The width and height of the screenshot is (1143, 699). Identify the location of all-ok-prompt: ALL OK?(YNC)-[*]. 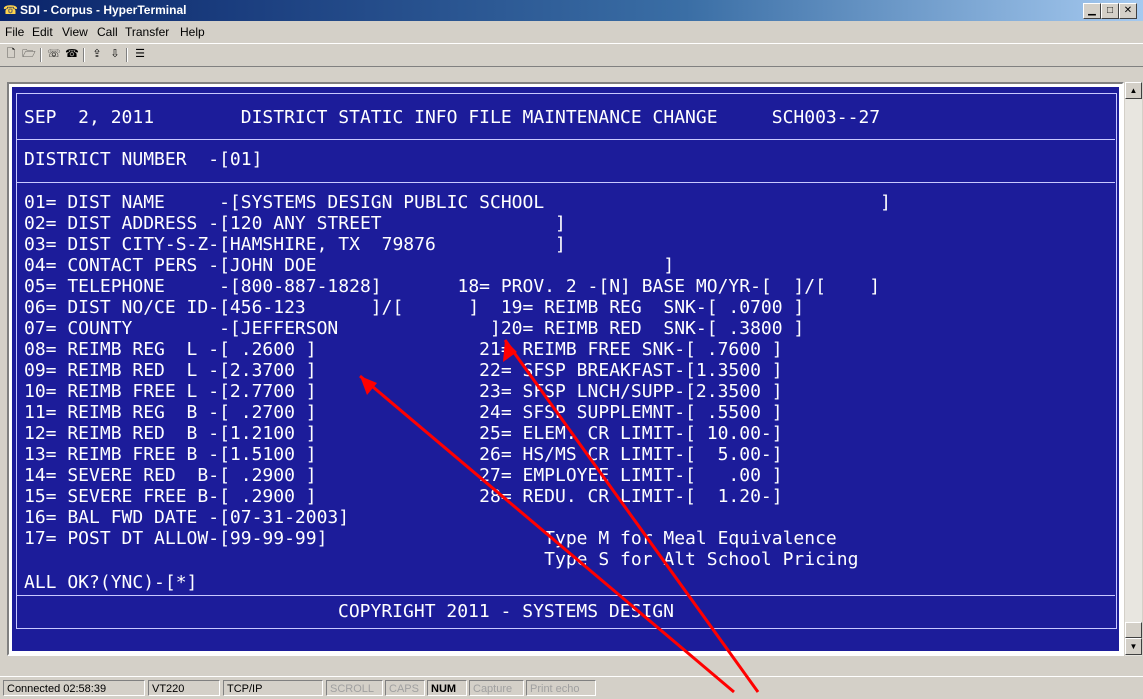
(110, 583).